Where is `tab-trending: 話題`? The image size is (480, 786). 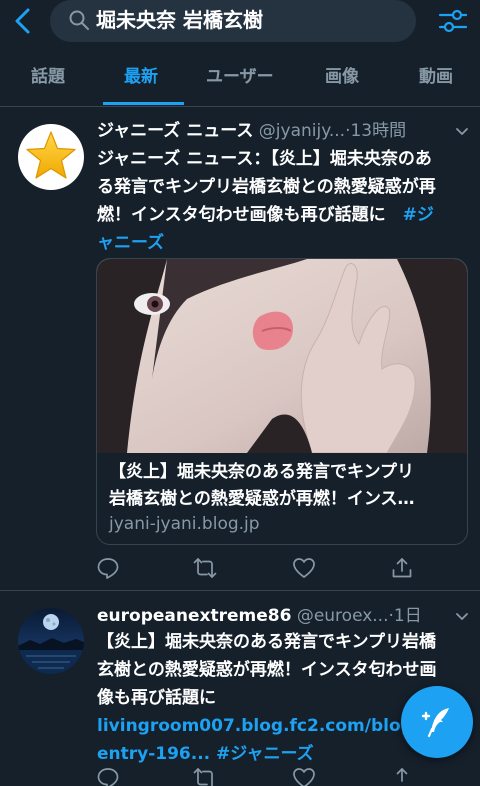 tab-trending: 話題 is located at coordinates (48, 77).